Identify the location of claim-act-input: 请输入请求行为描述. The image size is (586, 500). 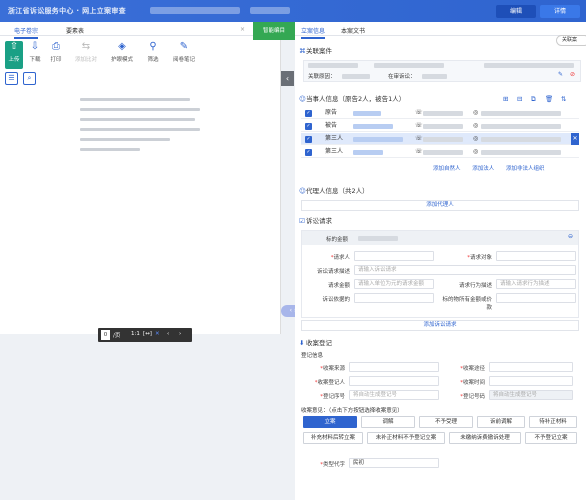
(536, 284).